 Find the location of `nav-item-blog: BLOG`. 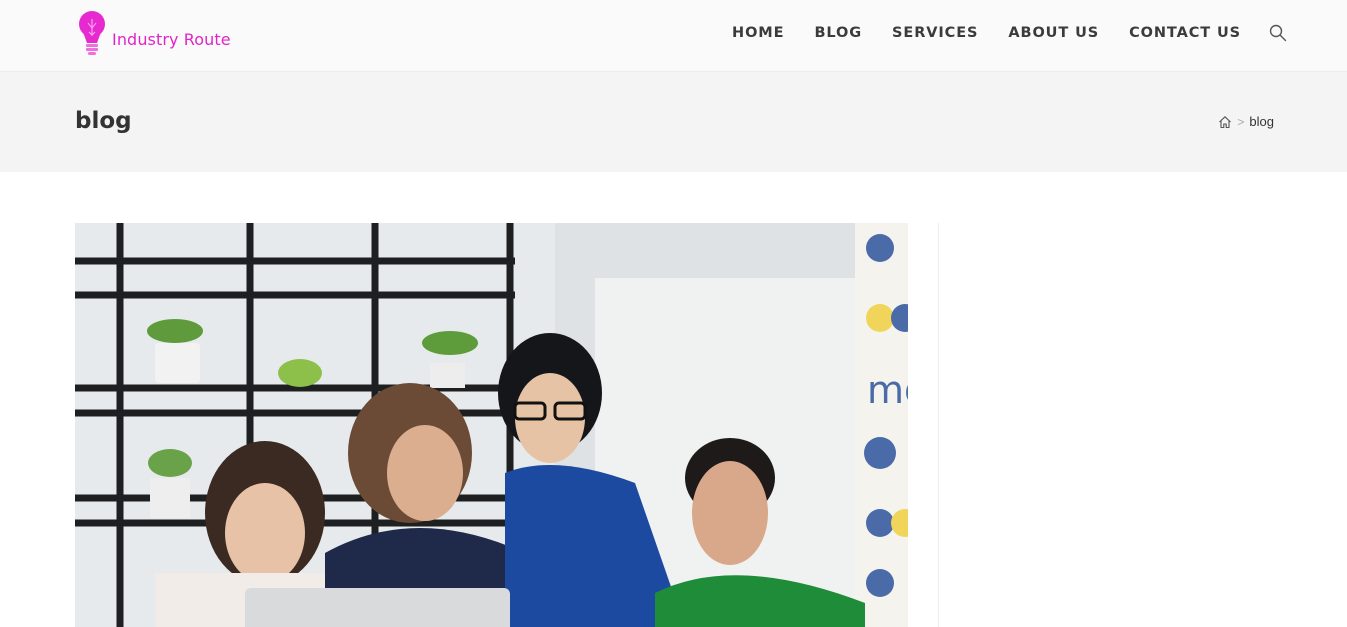

nav-item-blog: BLOG is located at coordinates (838, 33).